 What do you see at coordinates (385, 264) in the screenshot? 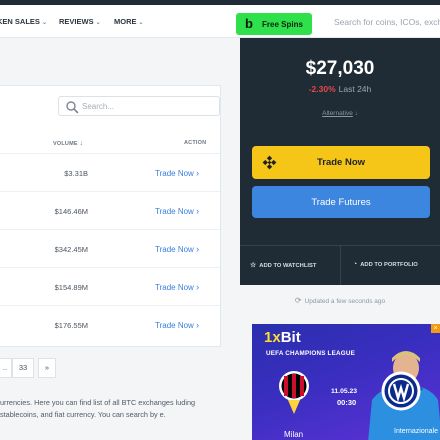
I see `add-to-portfolio-button: ◔ ADD TO PORTFOLIO` at bounding box center [385, 264].